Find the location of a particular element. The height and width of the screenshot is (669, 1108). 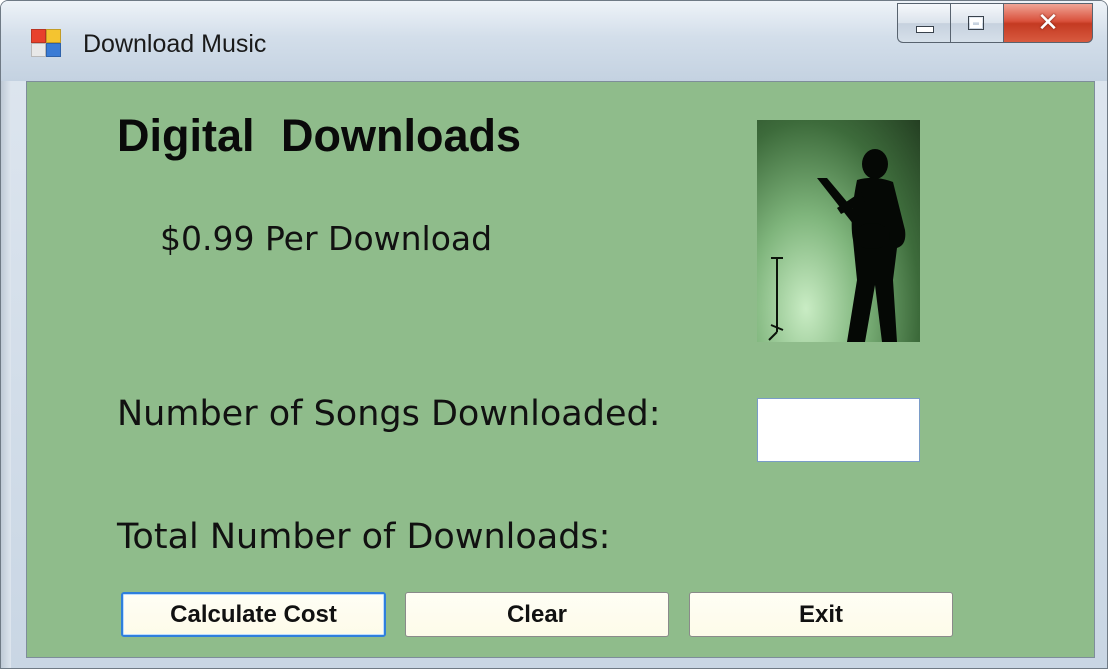

close-button: ✕ is located at coordinates (1048, 23).